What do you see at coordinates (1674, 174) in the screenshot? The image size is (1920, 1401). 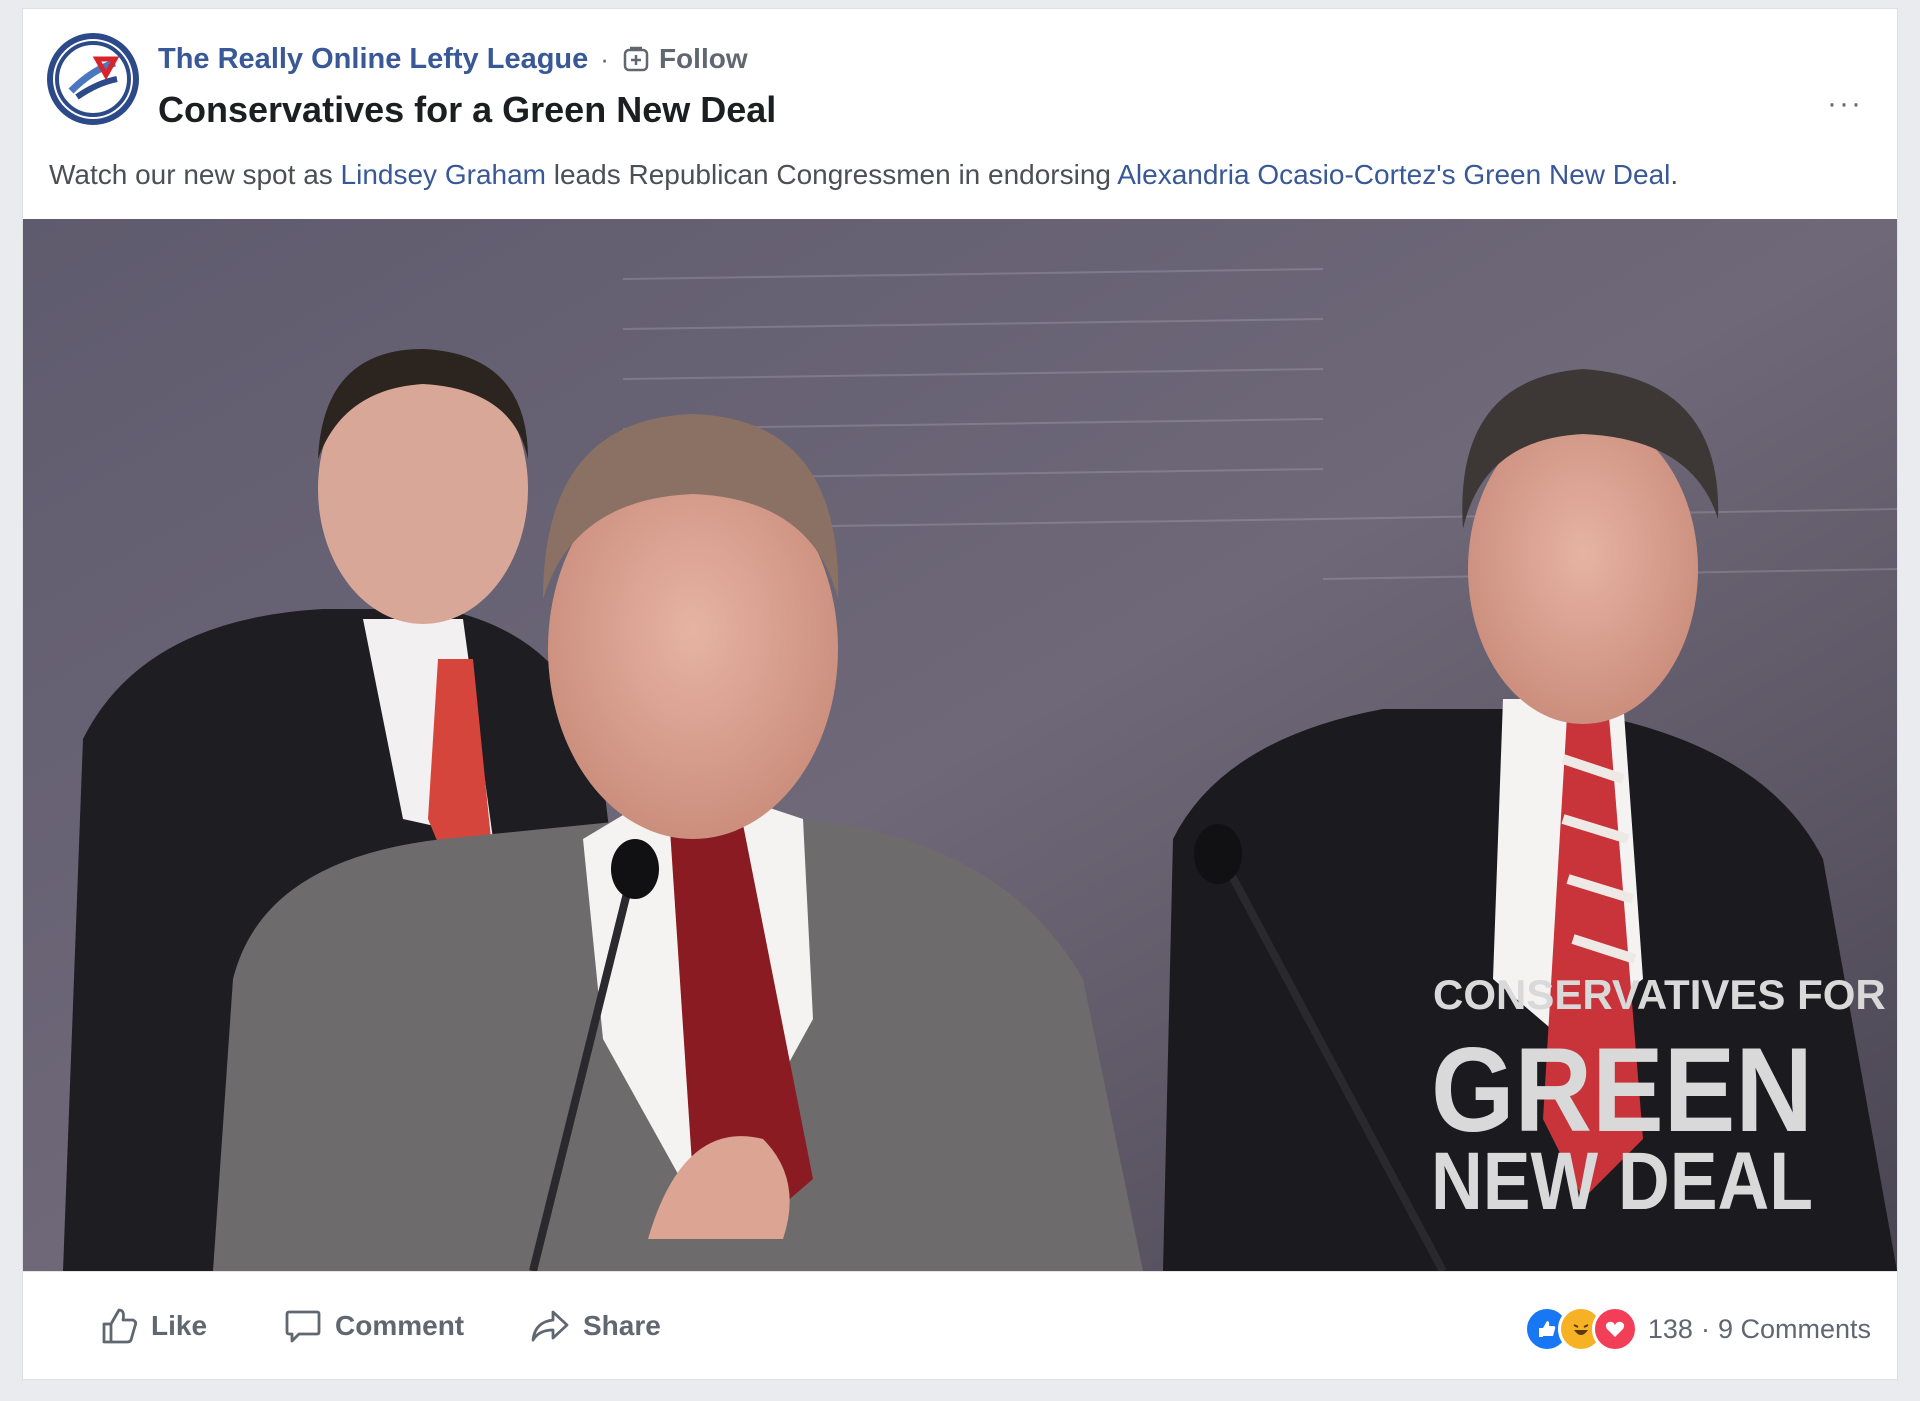 I see `description-text: .` at bounding box center [1674, 174].